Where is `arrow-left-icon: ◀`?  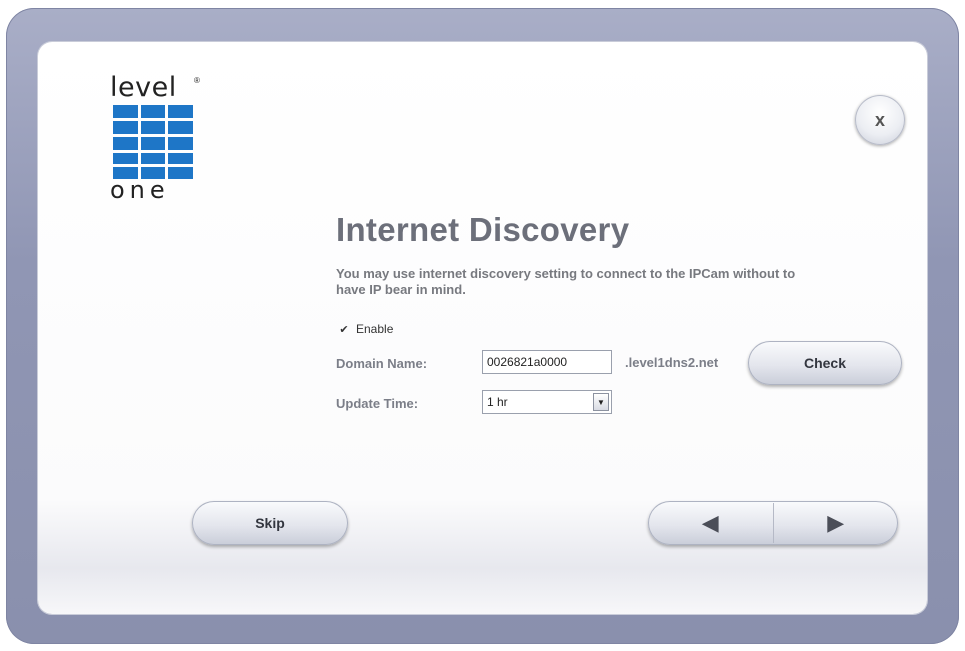
arrow-left-icon: ◀ is located at coordinates (710, 522).